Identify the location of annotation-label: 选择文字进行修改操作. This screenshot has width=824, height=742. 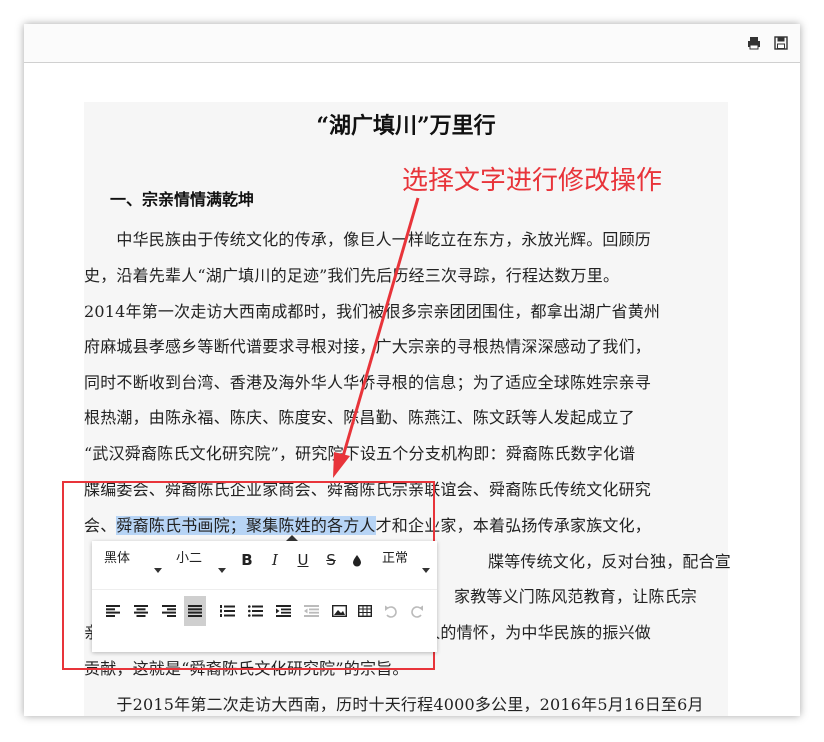
(532, 181).